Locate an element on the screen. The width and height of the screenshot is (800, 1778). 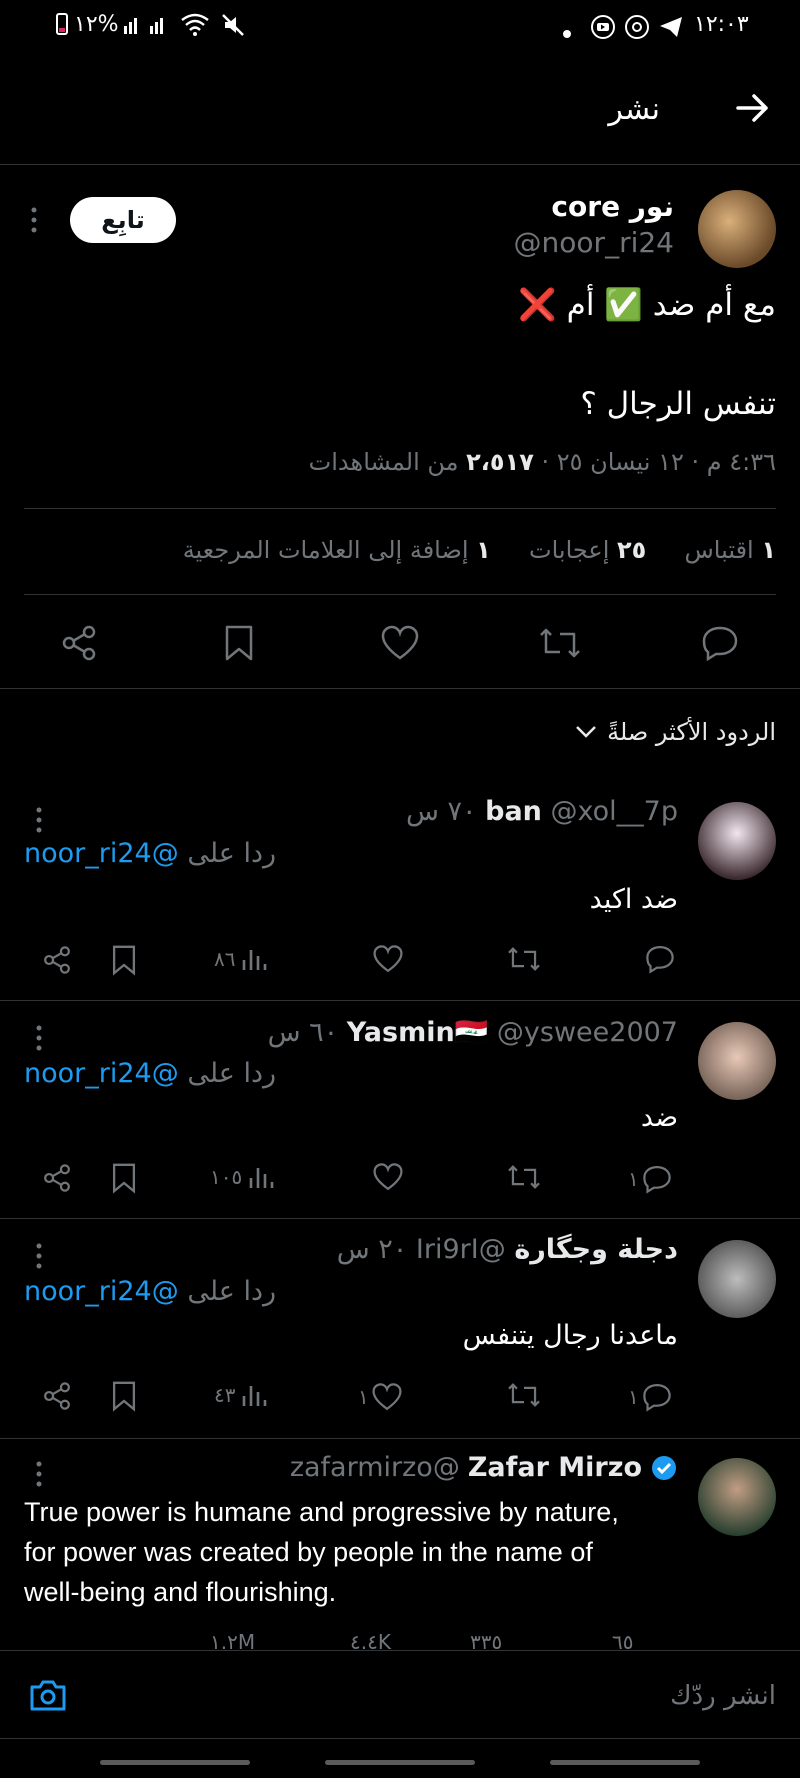
reply-author-name: دجلة وجگارة is located at coordinates (596, 1249).